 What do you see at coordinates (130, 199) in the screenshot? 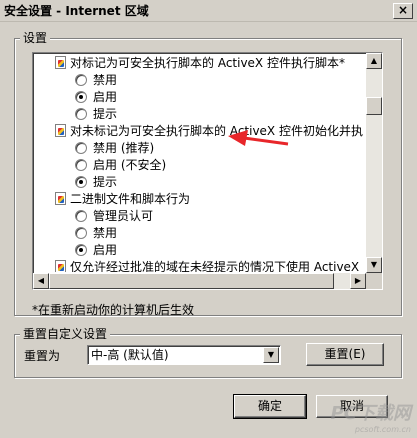
I see `setting-group-label: 二进制文件和脚本行为` at bounding box center [130, 199].